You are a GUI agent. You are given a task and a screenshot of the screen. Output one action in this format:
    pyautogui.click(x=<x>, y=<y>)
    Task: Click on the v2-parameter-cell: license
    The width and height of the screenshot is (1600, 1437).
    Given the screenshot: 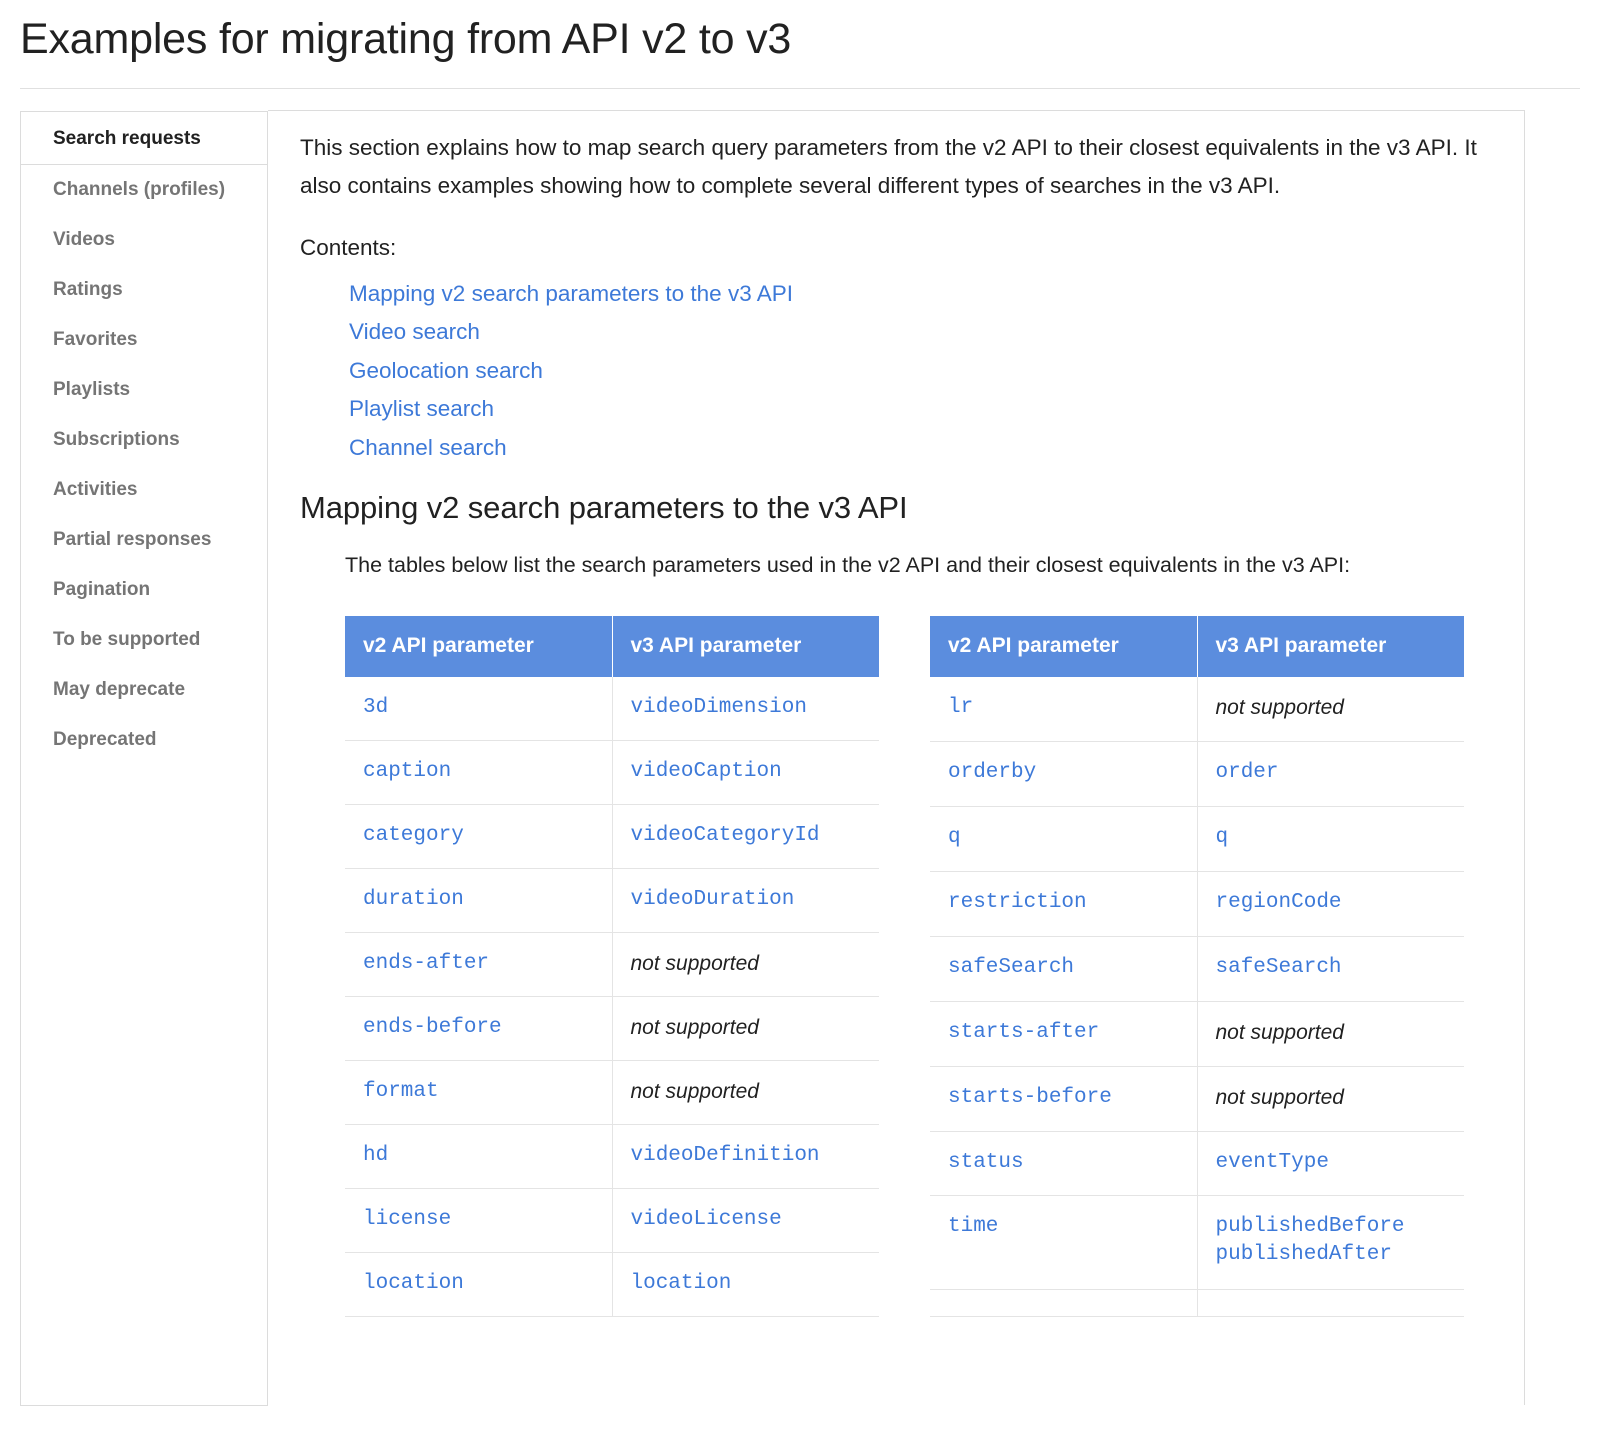 What is the action you would take?
    pyautogui.click(x=479, y=1220)
    